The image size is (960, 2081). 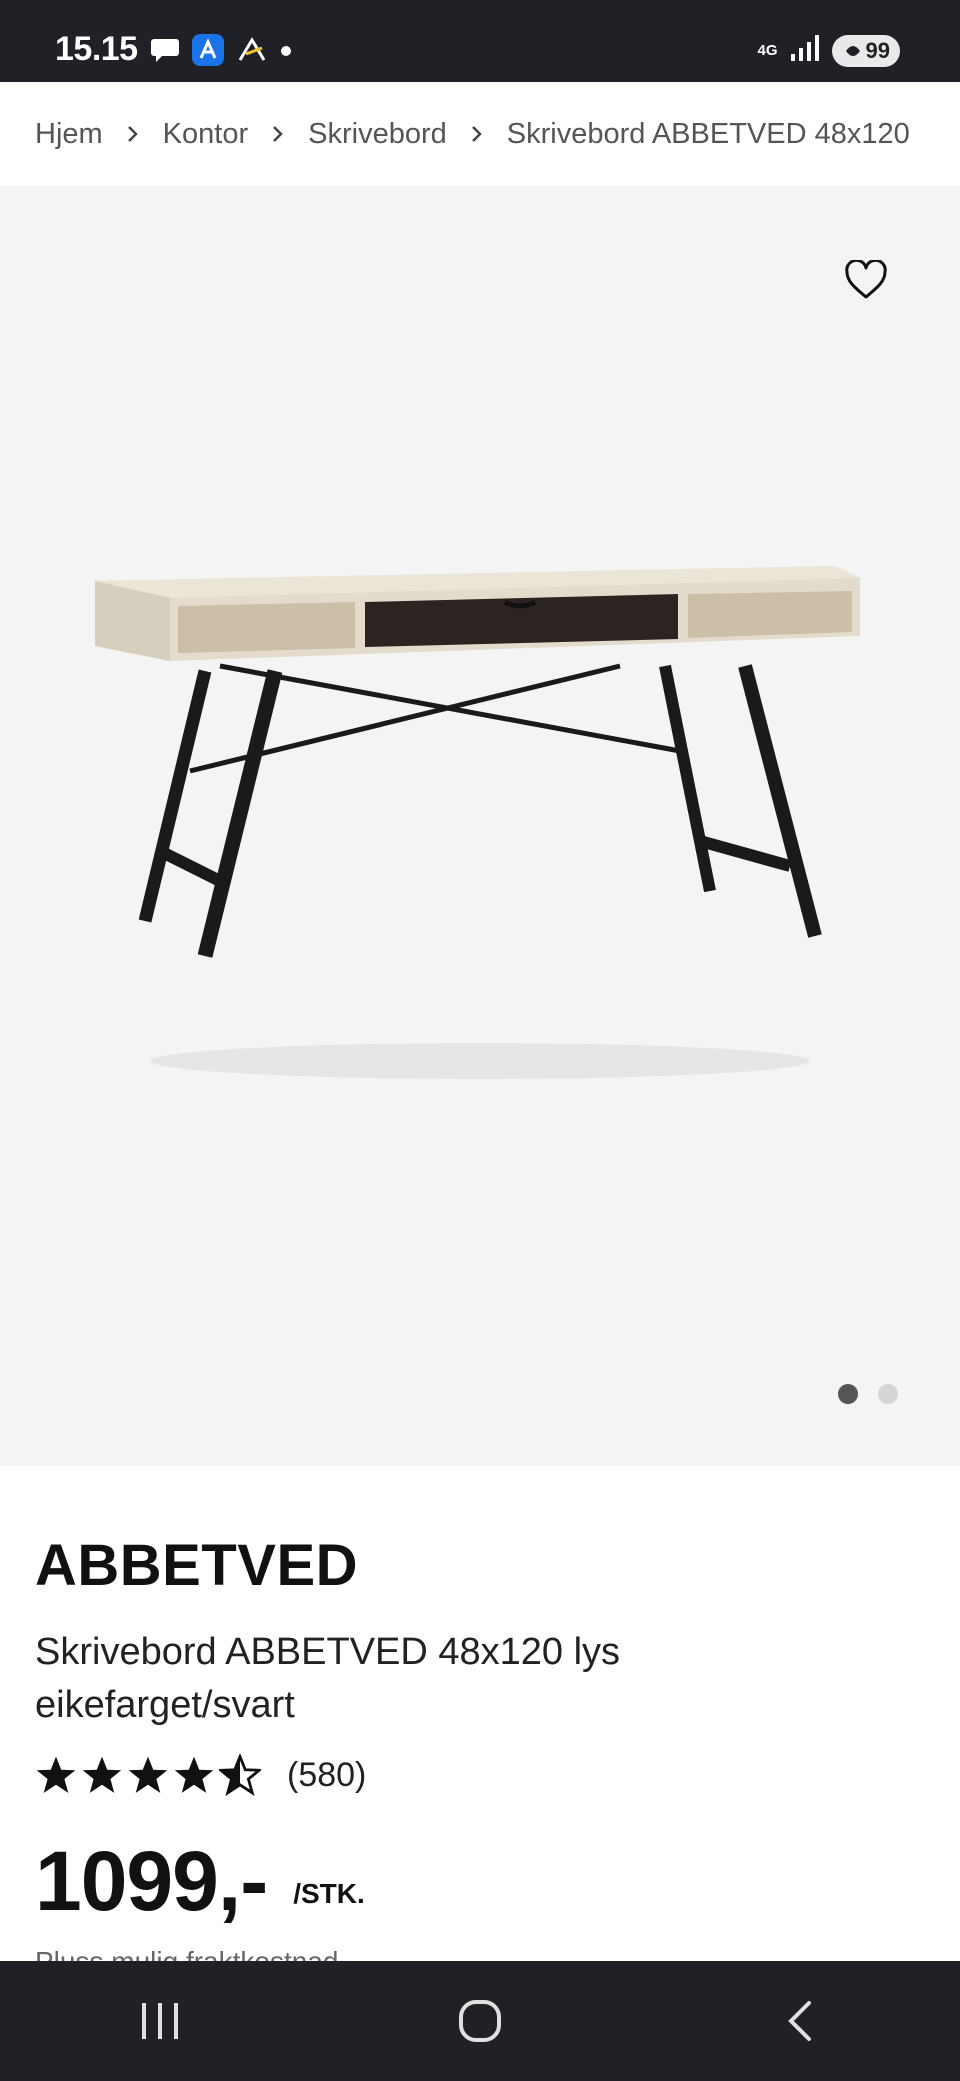 I want to click on heart-icon, so click(x=866, y=280).